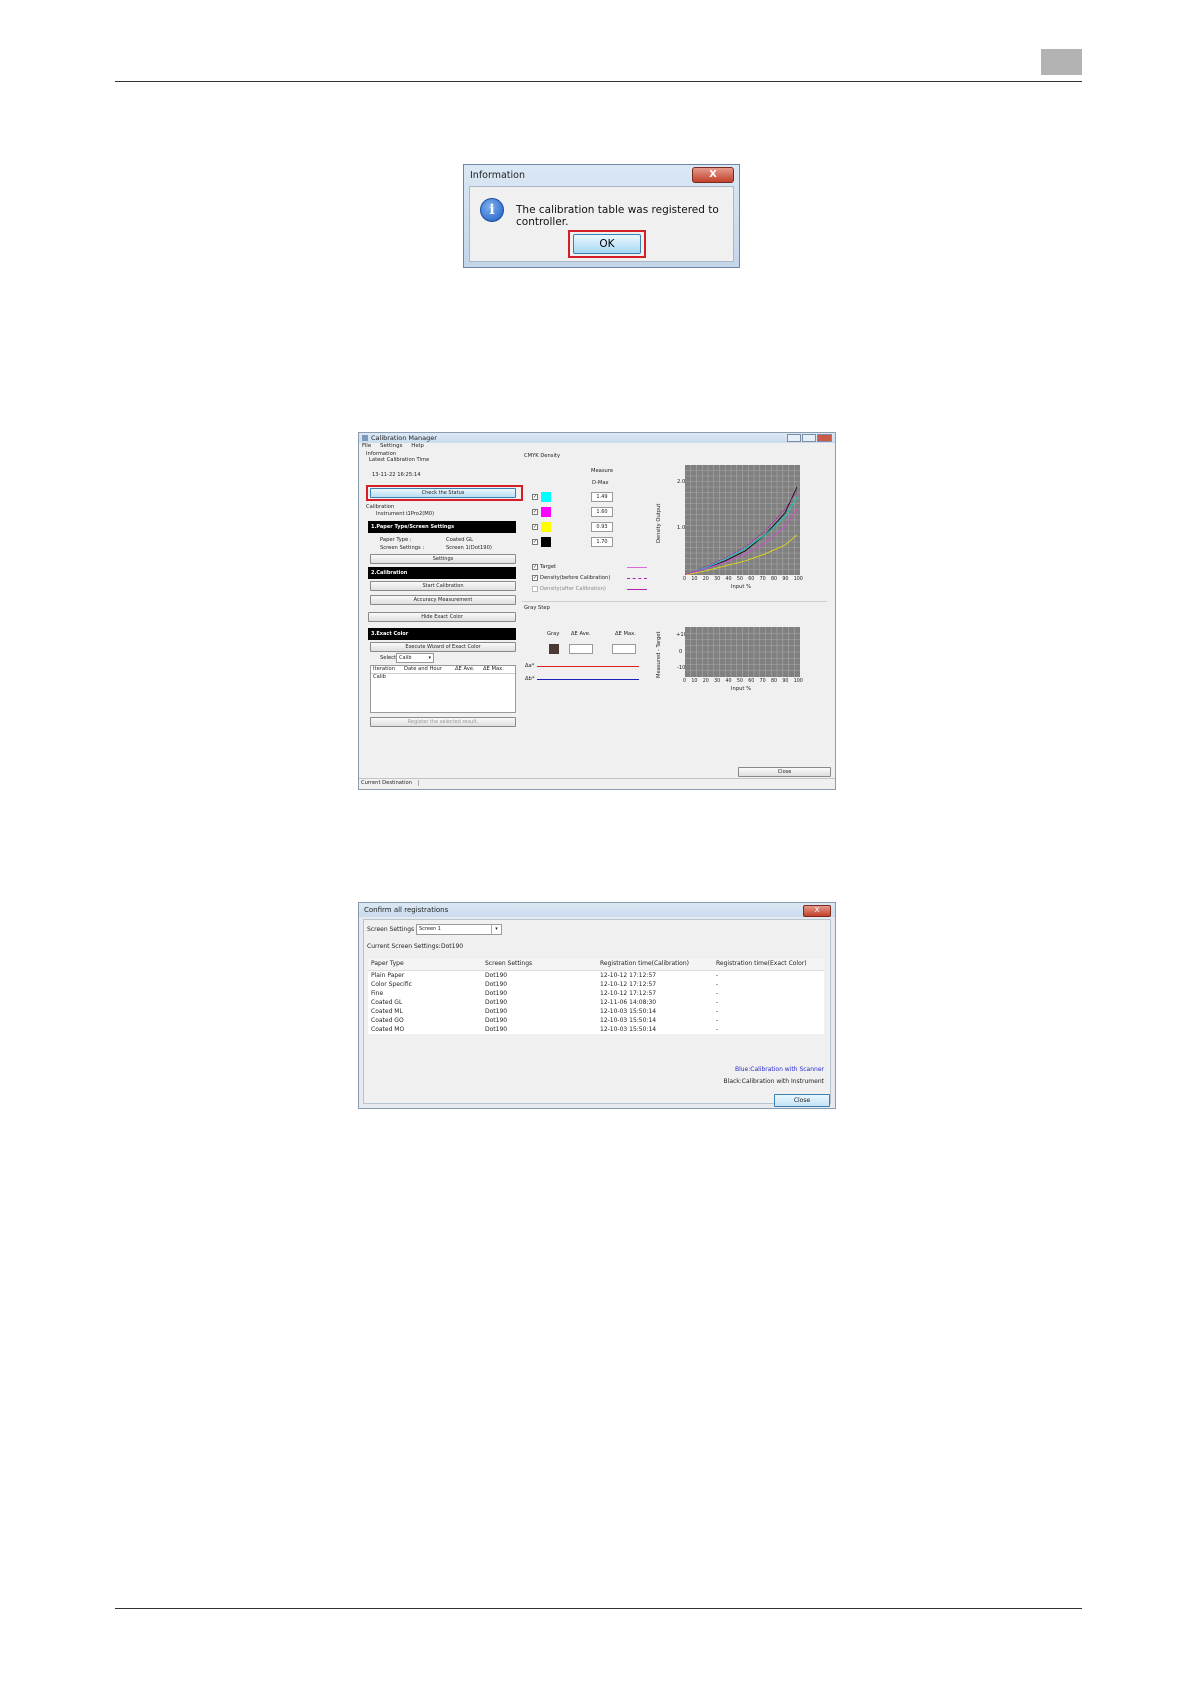 This screenshot has width=1190, height=1684. I want to click on paper-type-label: Paper Type :, so click(396, 540).